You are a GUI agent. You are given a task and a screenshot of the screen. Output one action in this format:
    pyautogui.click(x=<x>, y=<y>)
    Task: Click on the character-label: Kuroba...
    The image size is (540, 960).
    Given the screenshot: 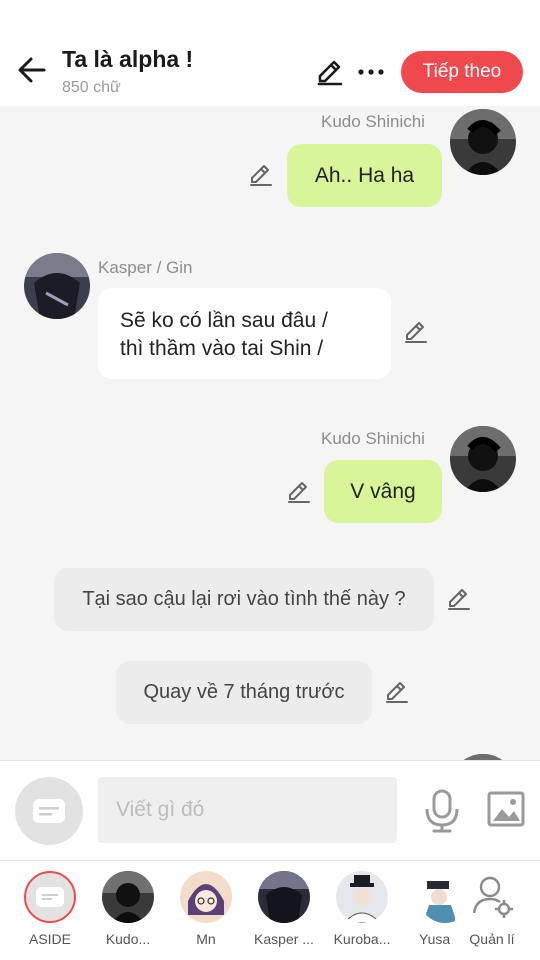 What is the action you would take?
    pyautogui.click(x=362, y=939)
    